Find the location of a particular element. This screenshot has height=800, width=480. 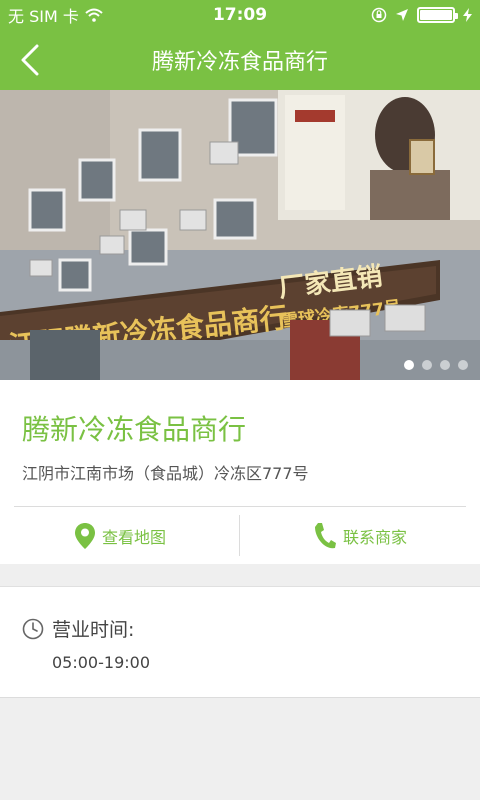

page-title: 腾新冷冻食品商行 is located at coordinates (239, 62).